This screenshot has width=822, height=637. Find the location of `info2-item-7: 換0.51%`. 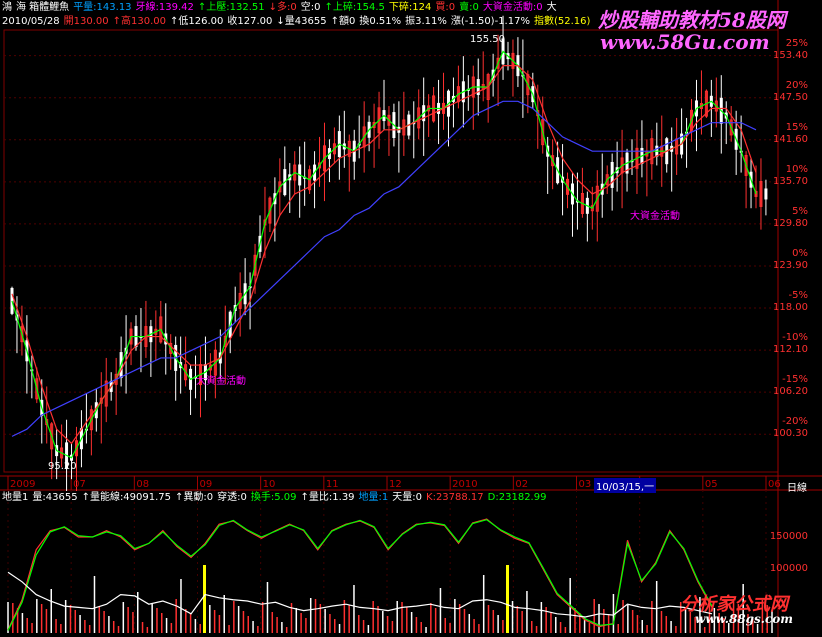

info2-item-7: 換0.51% is located at coordinates (380, 21).